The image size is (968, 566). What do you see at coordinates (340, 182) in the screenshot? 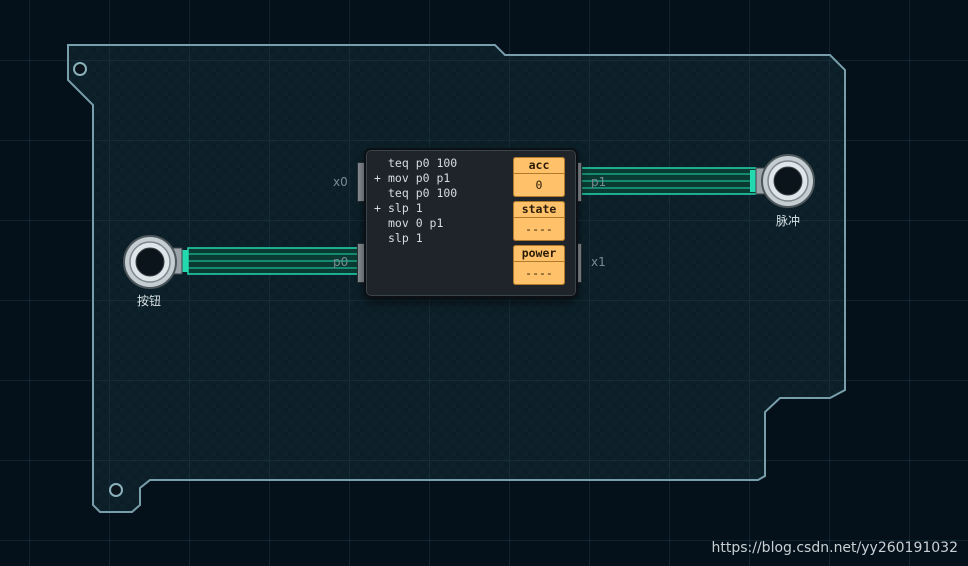
I see `pin-label-x0: x0` at bounding box center [340, 182].